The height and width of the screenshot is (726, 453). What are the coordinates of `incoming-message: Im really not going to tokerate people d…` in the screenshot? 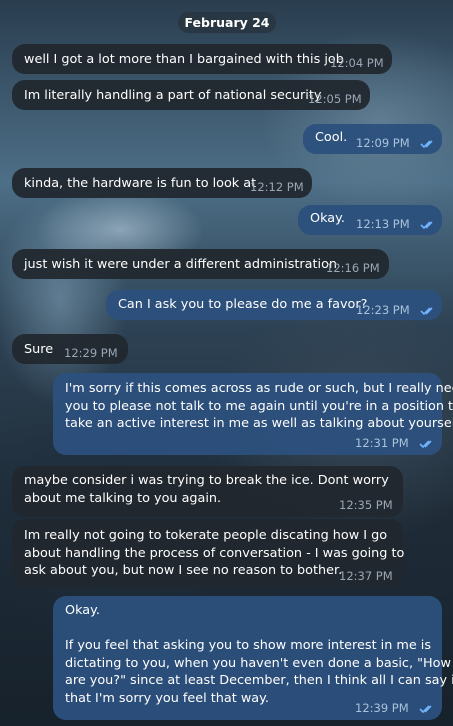 It's located at (208, 553).